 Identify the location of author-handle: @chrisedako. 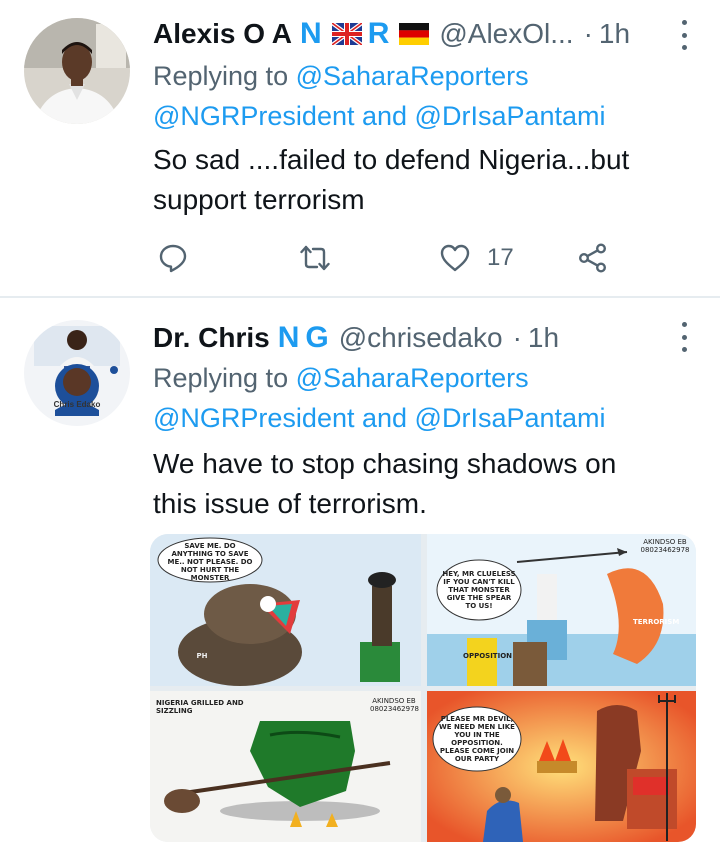
(421, 338).